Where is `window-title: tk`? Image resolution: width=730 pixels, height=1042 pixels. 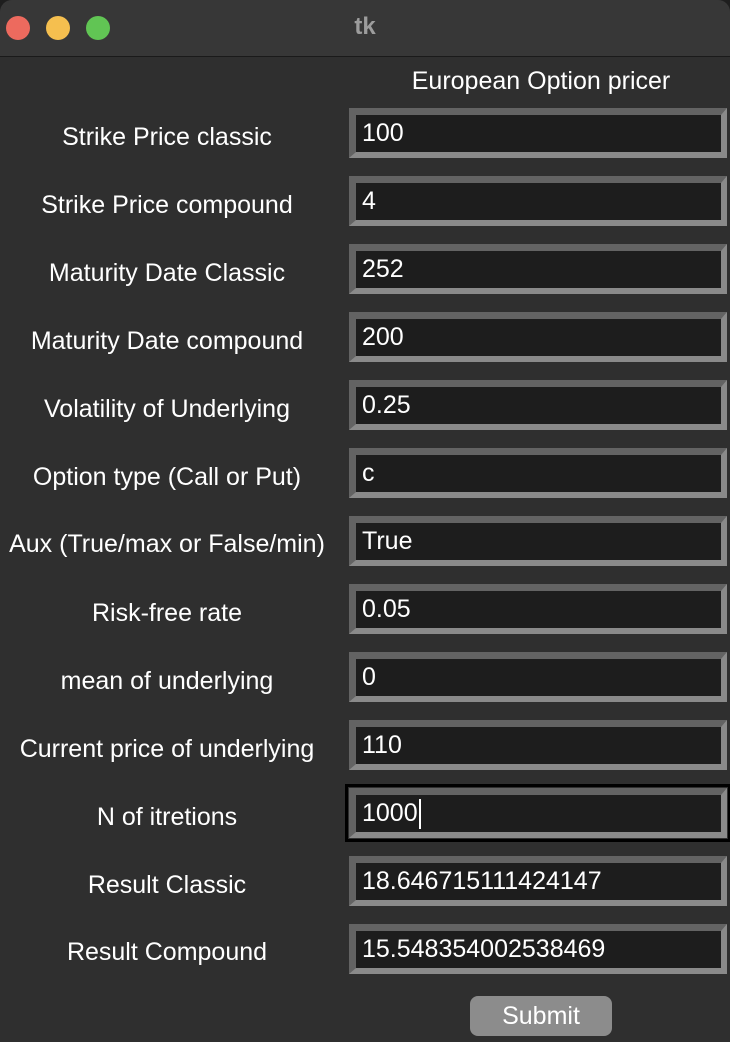
window-title: tk is located at coordinates (365, 26).